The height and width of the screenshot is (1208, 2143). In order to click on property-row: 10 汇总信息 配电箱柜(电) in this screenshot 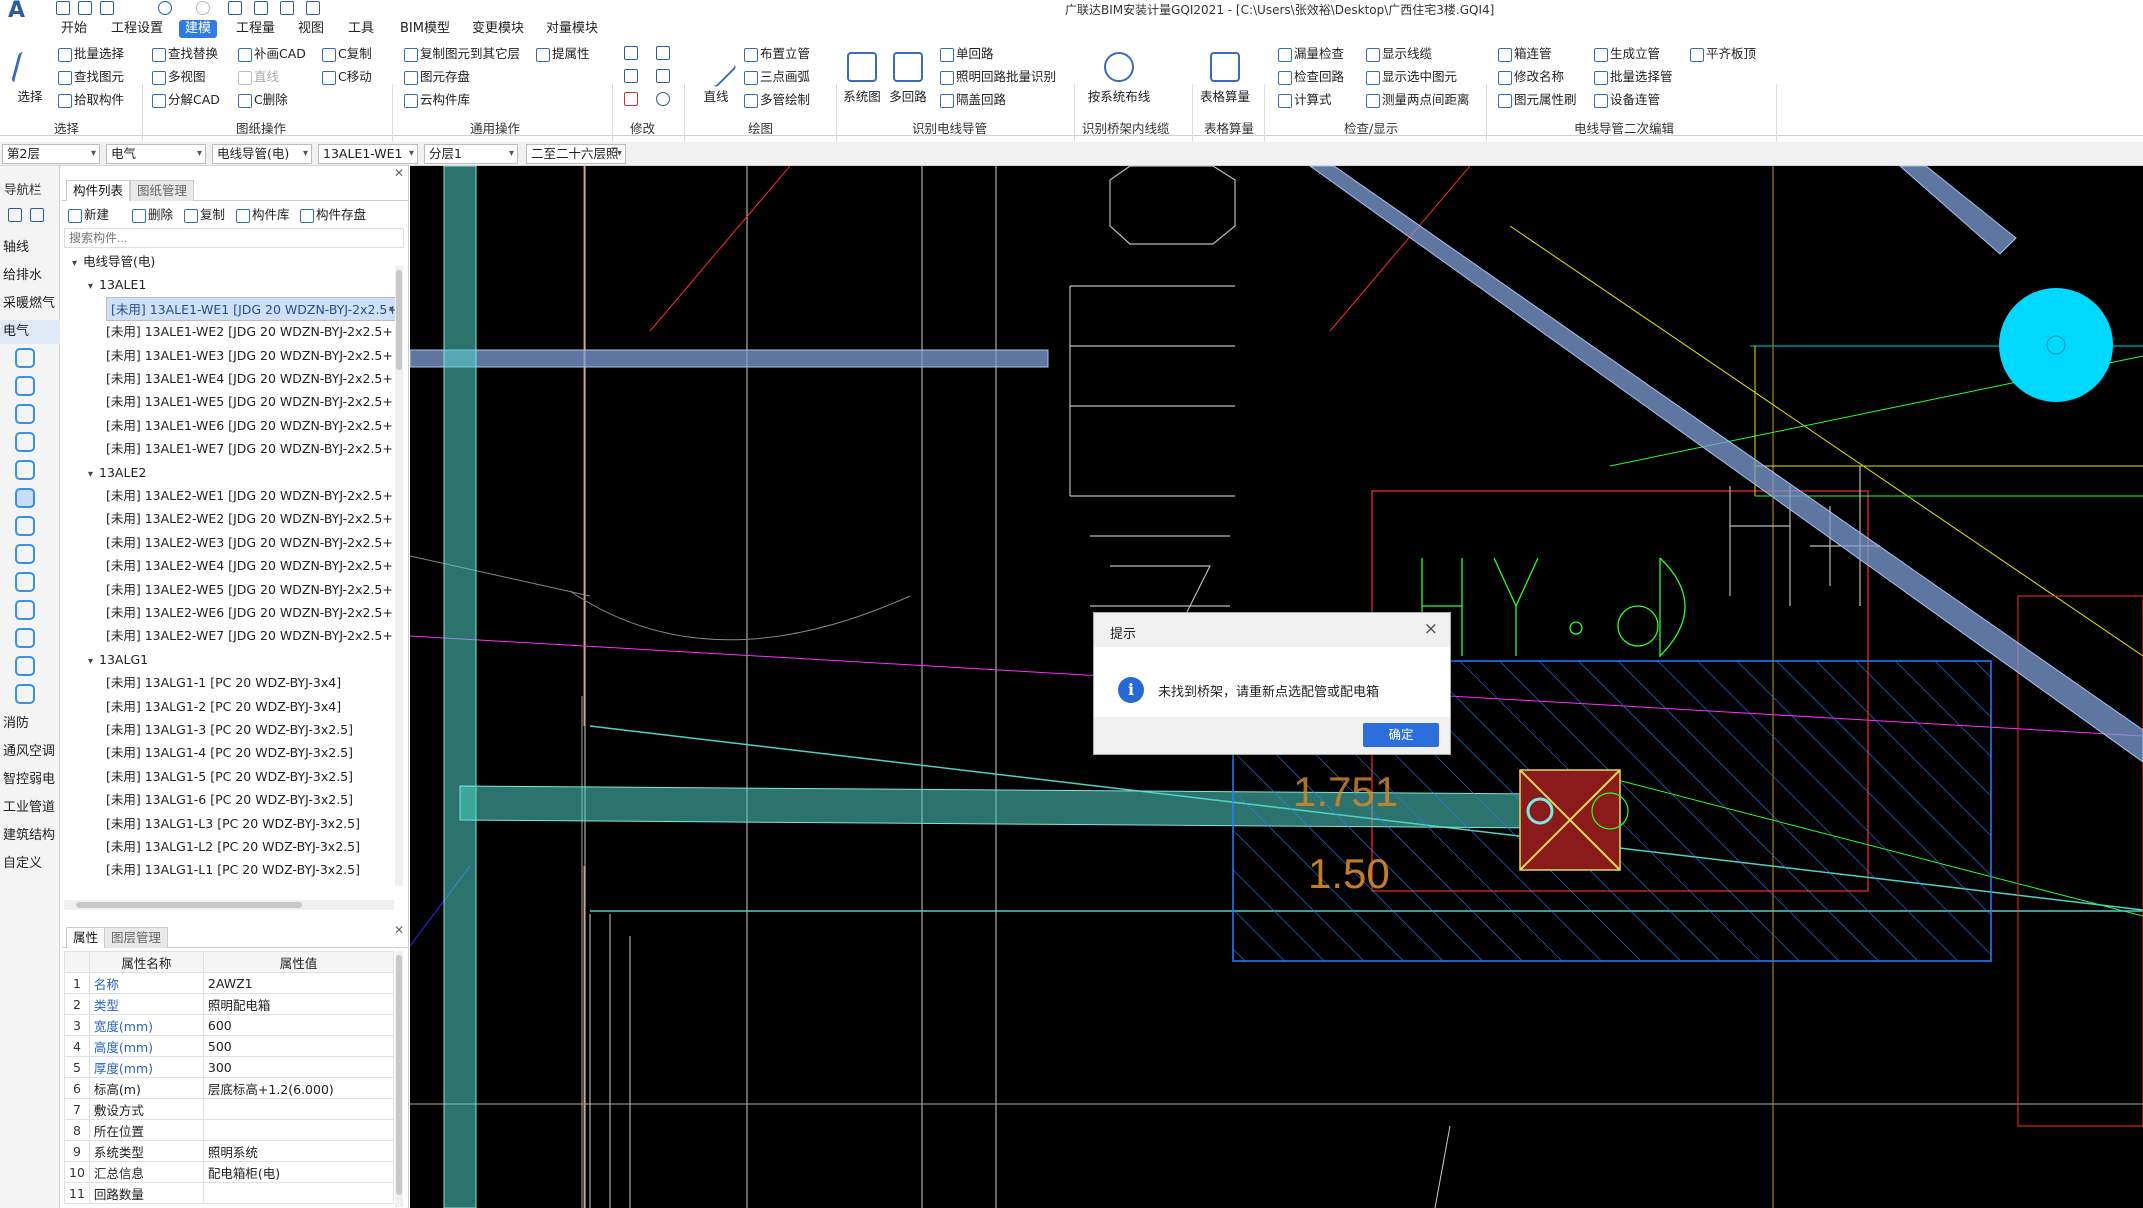, I will do `click(229, 1172)`.